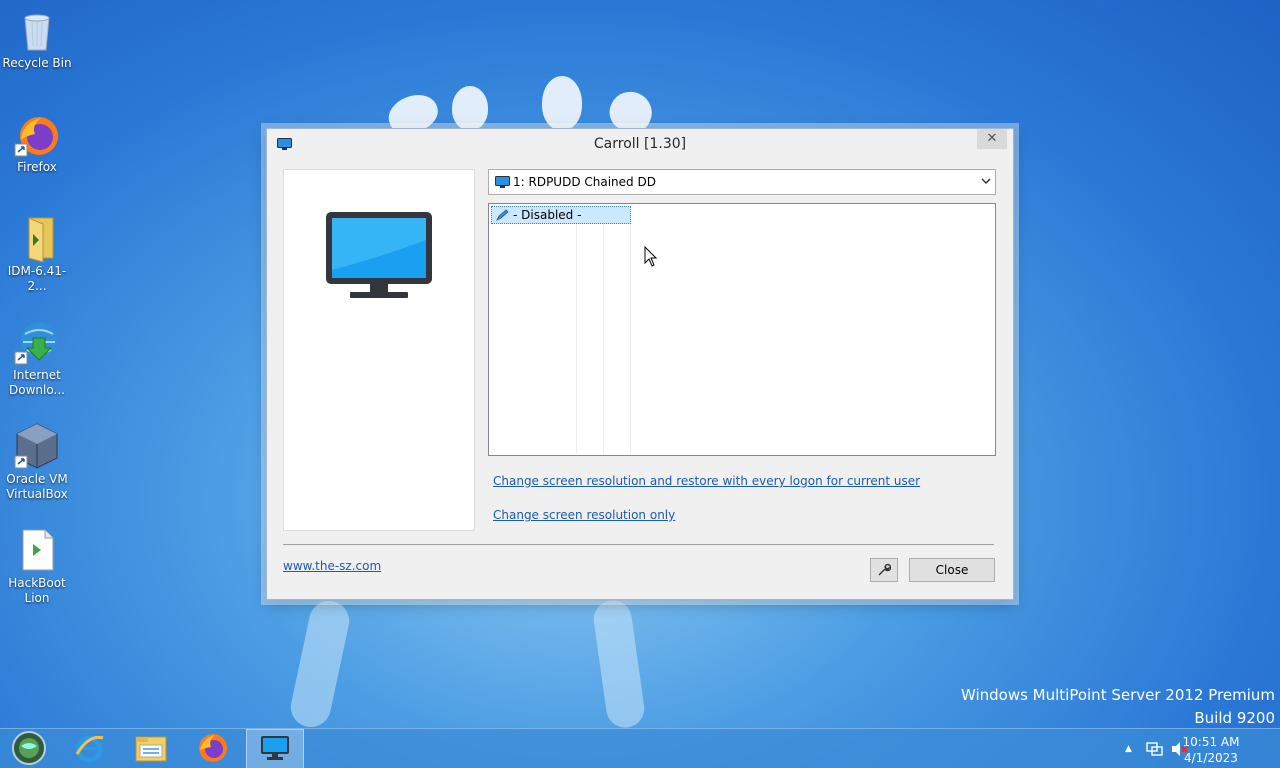  What do you see at coordinates (502, 215) in the screenshot?
I see `pencil-icon` at bounding box center [502, 215].